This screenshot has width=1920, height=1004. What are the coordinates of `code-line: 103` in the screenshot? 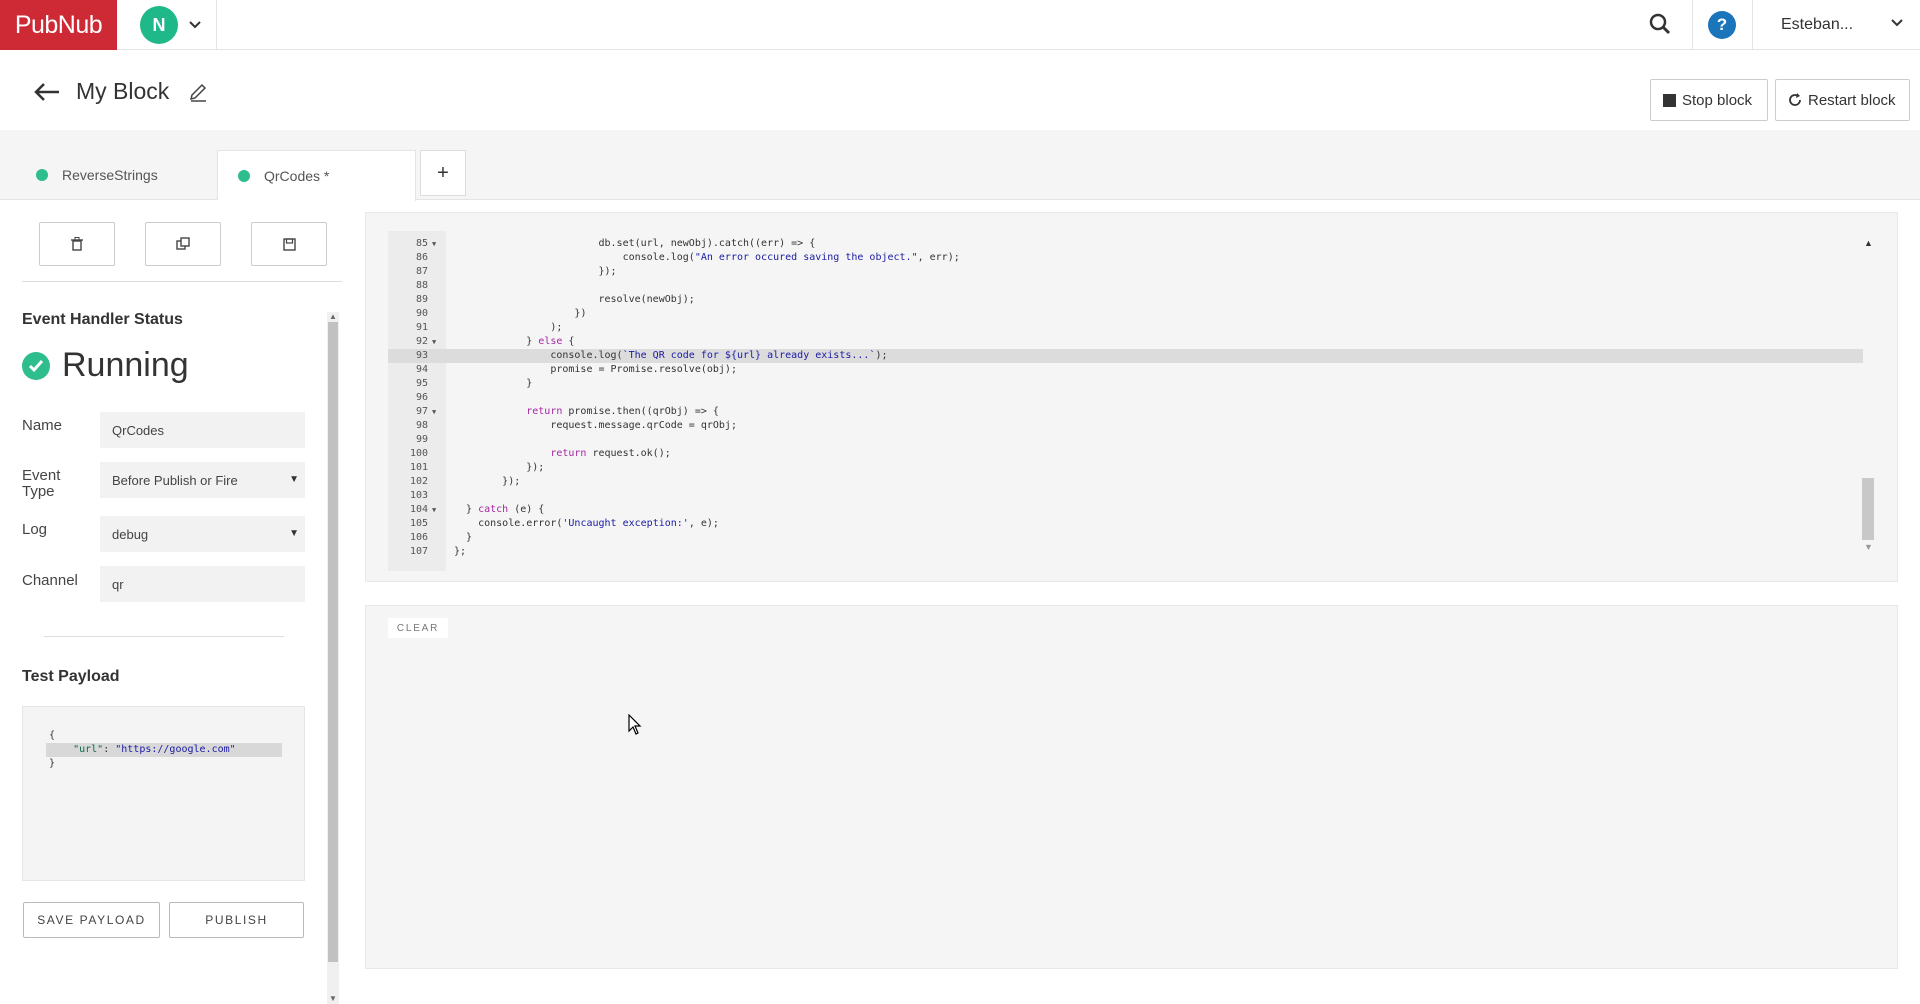 It's located at (1125, 496).